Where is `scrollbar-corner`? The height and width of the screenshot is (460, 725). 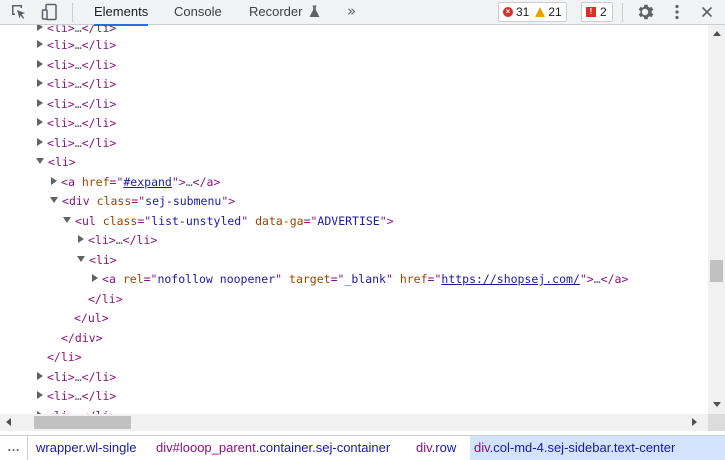
scrollbar-corner is located at coordinates (716, 422).